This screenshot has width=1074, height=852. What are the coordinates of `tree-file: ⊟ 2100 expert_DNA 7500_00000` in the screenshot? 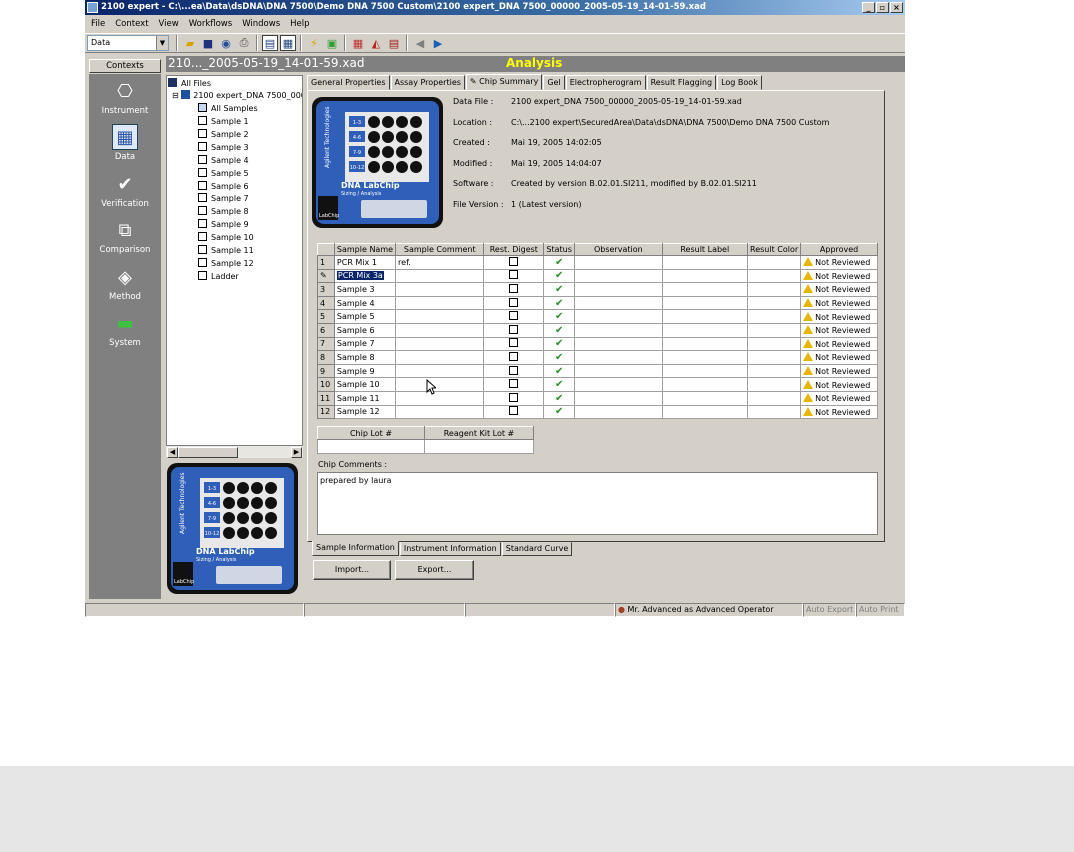 It's located at (237, 95).